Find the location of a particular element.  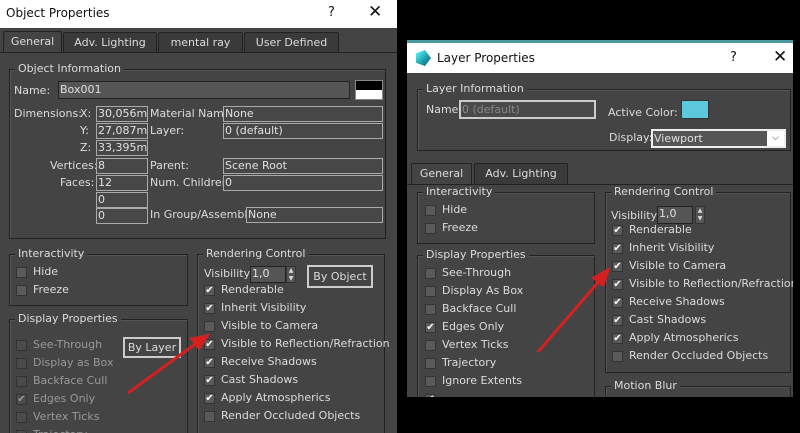

annotation-arrow-left is located at coordinates (163, 367).